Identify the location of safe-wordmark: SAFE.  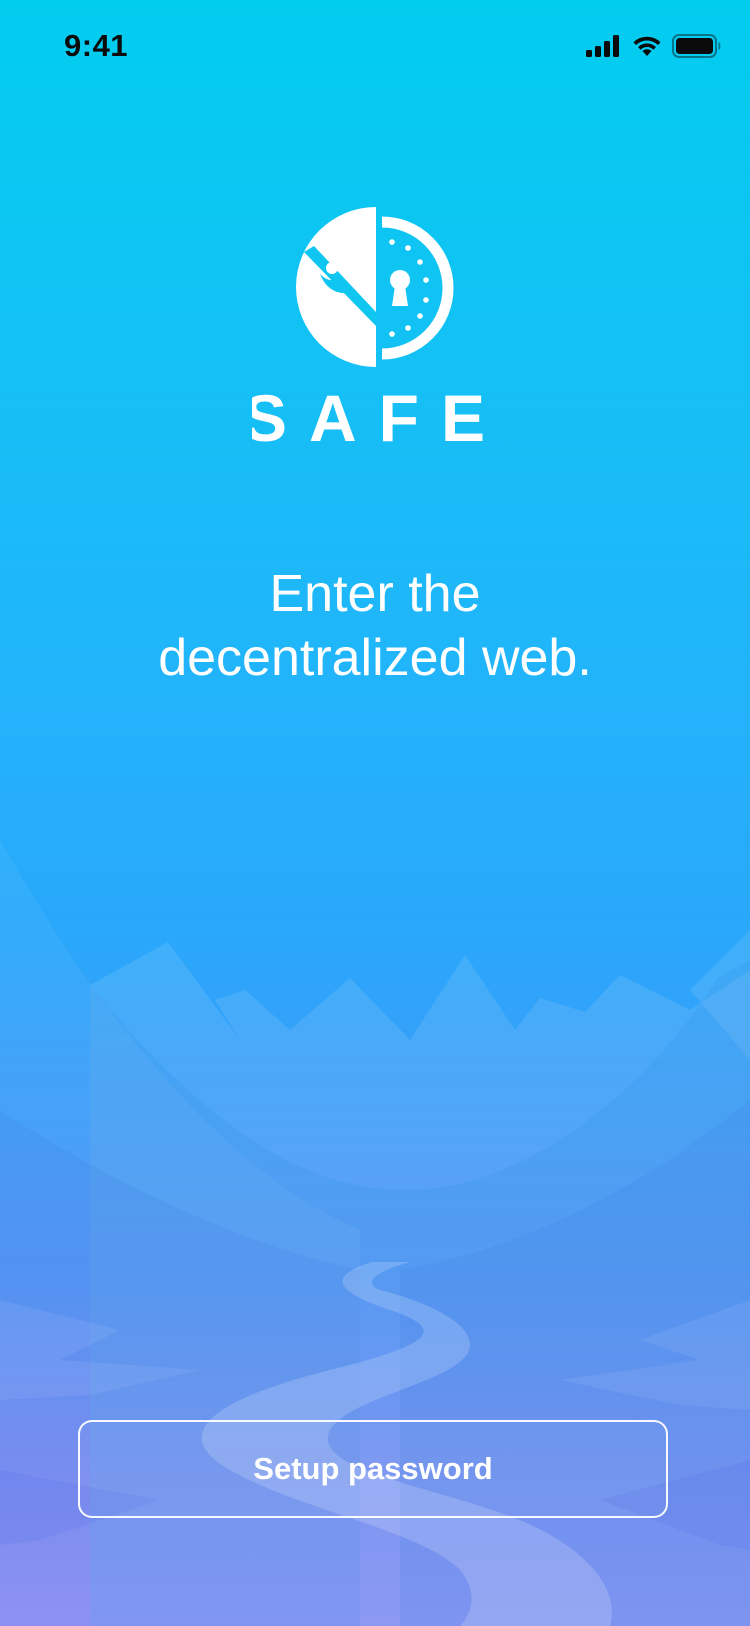
(375, 419).